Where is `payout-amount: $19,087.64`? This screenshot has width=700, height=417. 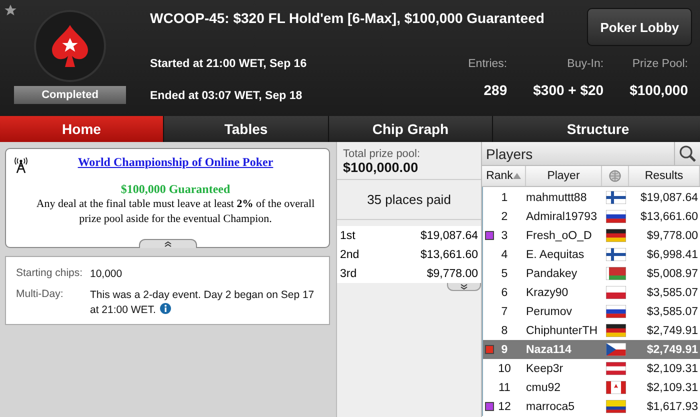
payout-amount: $19,087.64 is located at coordinates (449, 236).